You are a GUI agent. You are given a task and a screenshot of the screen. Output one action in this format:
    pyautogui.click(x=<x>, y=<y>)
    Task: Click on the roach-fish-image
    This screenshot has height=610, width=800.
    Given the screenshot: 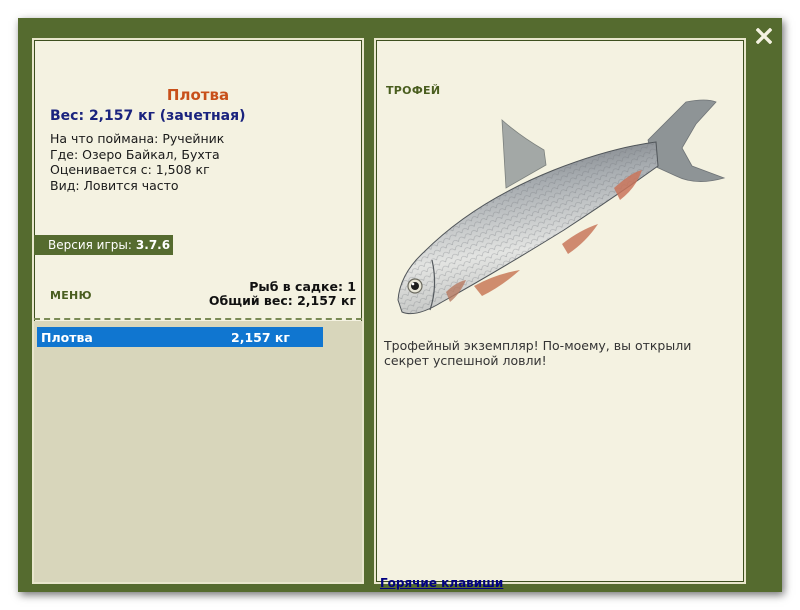 What is the action you would take?
    pyautogui.click(x=561, y=207)
    